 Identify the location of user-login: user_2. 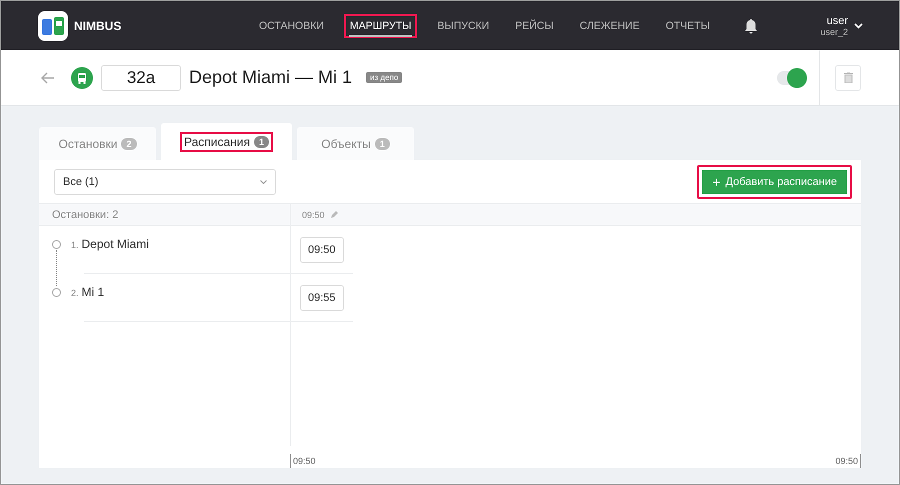
(834, 31).